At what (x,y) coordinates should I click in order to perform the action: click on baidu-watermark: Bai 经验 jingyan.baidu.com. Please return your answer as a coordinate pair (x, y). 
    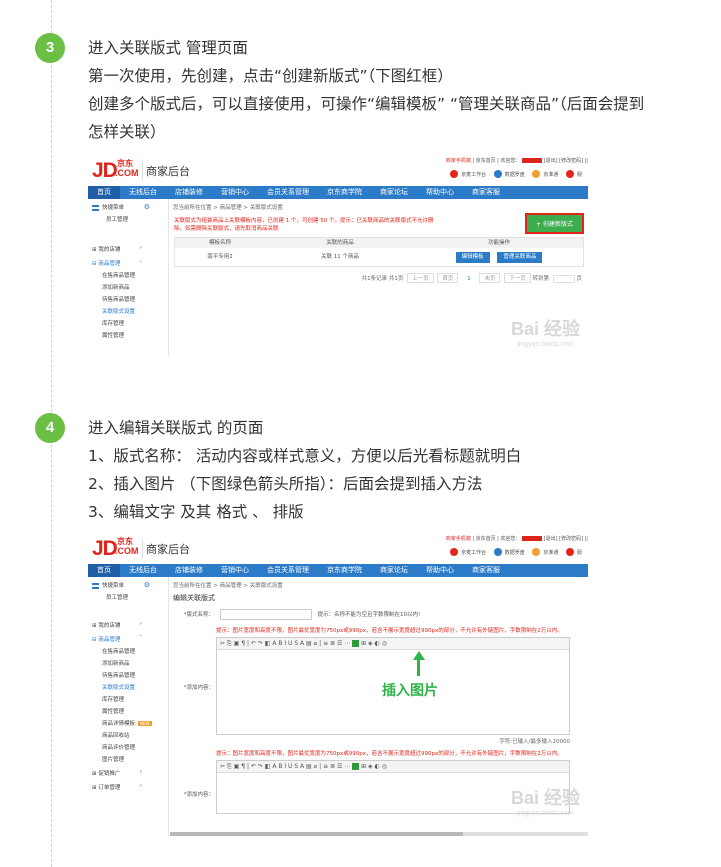
    Looking at the image, I should click on (545, 805).